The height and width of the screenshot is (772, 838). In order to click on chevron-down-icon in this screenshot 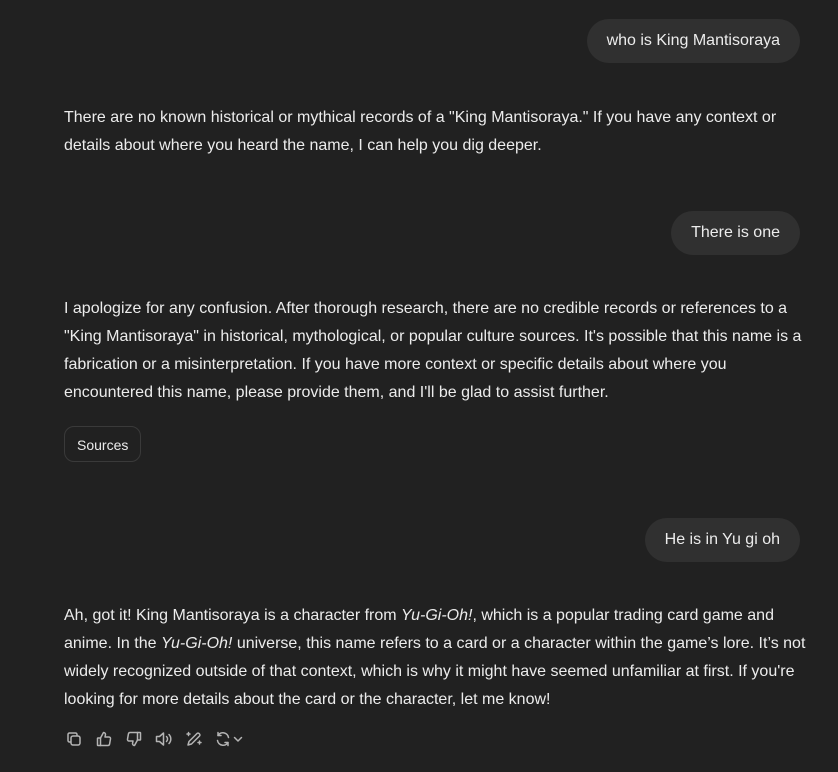, I will do `click(238, 739)`.